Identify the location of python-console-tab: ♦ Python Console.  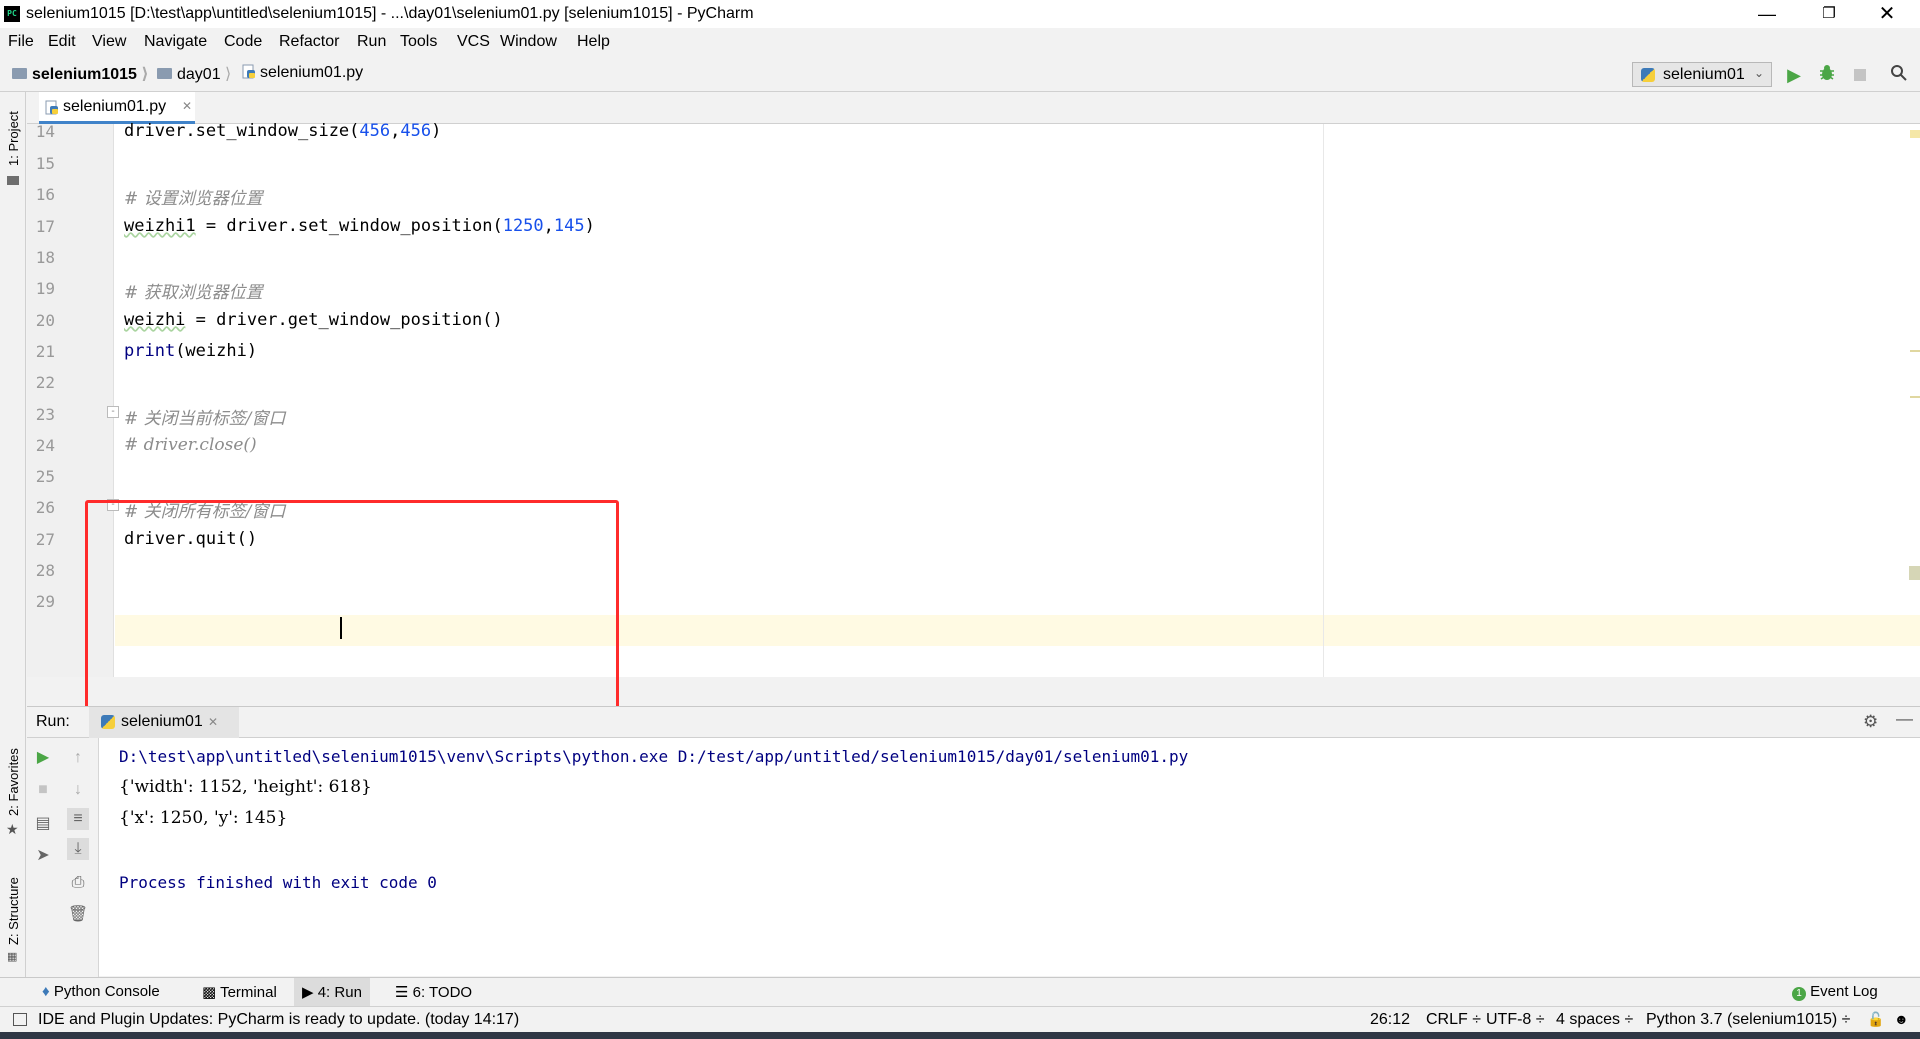
(101, 991).